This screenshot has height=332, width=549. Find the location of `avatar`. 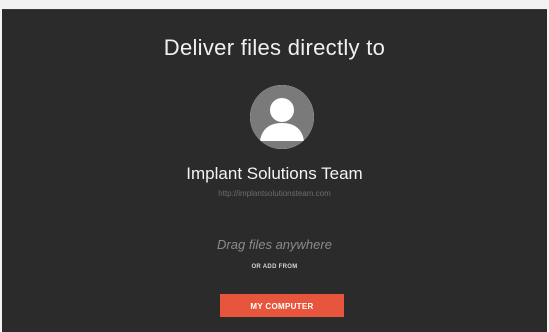

avatar is located at coordinates (282, 117).